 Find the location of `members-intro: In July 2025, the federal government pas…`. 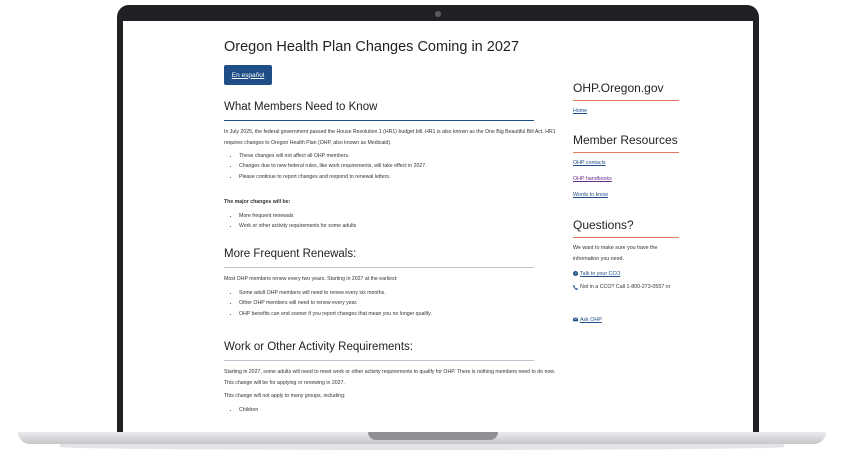

members-intro: In July 2025, the federal government pas… is located at coordinates (390, 137).